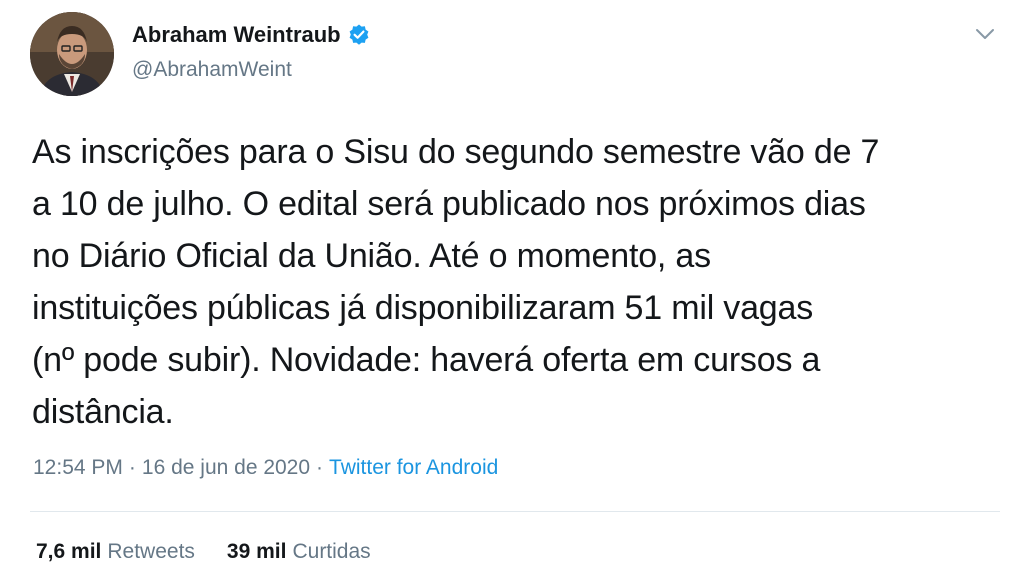 The image size is (1024, 588). I want to click on likes-stat: 39 mil Curtidas, so click(299, 552).